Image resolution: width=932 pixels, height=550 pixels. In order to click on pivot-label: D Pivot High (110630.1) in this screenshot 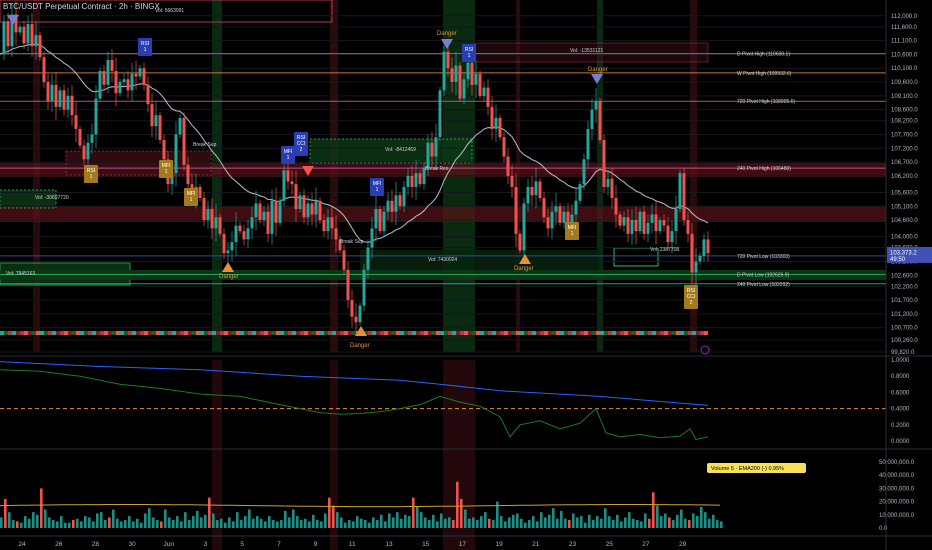, I will do `click(763, 55)`.